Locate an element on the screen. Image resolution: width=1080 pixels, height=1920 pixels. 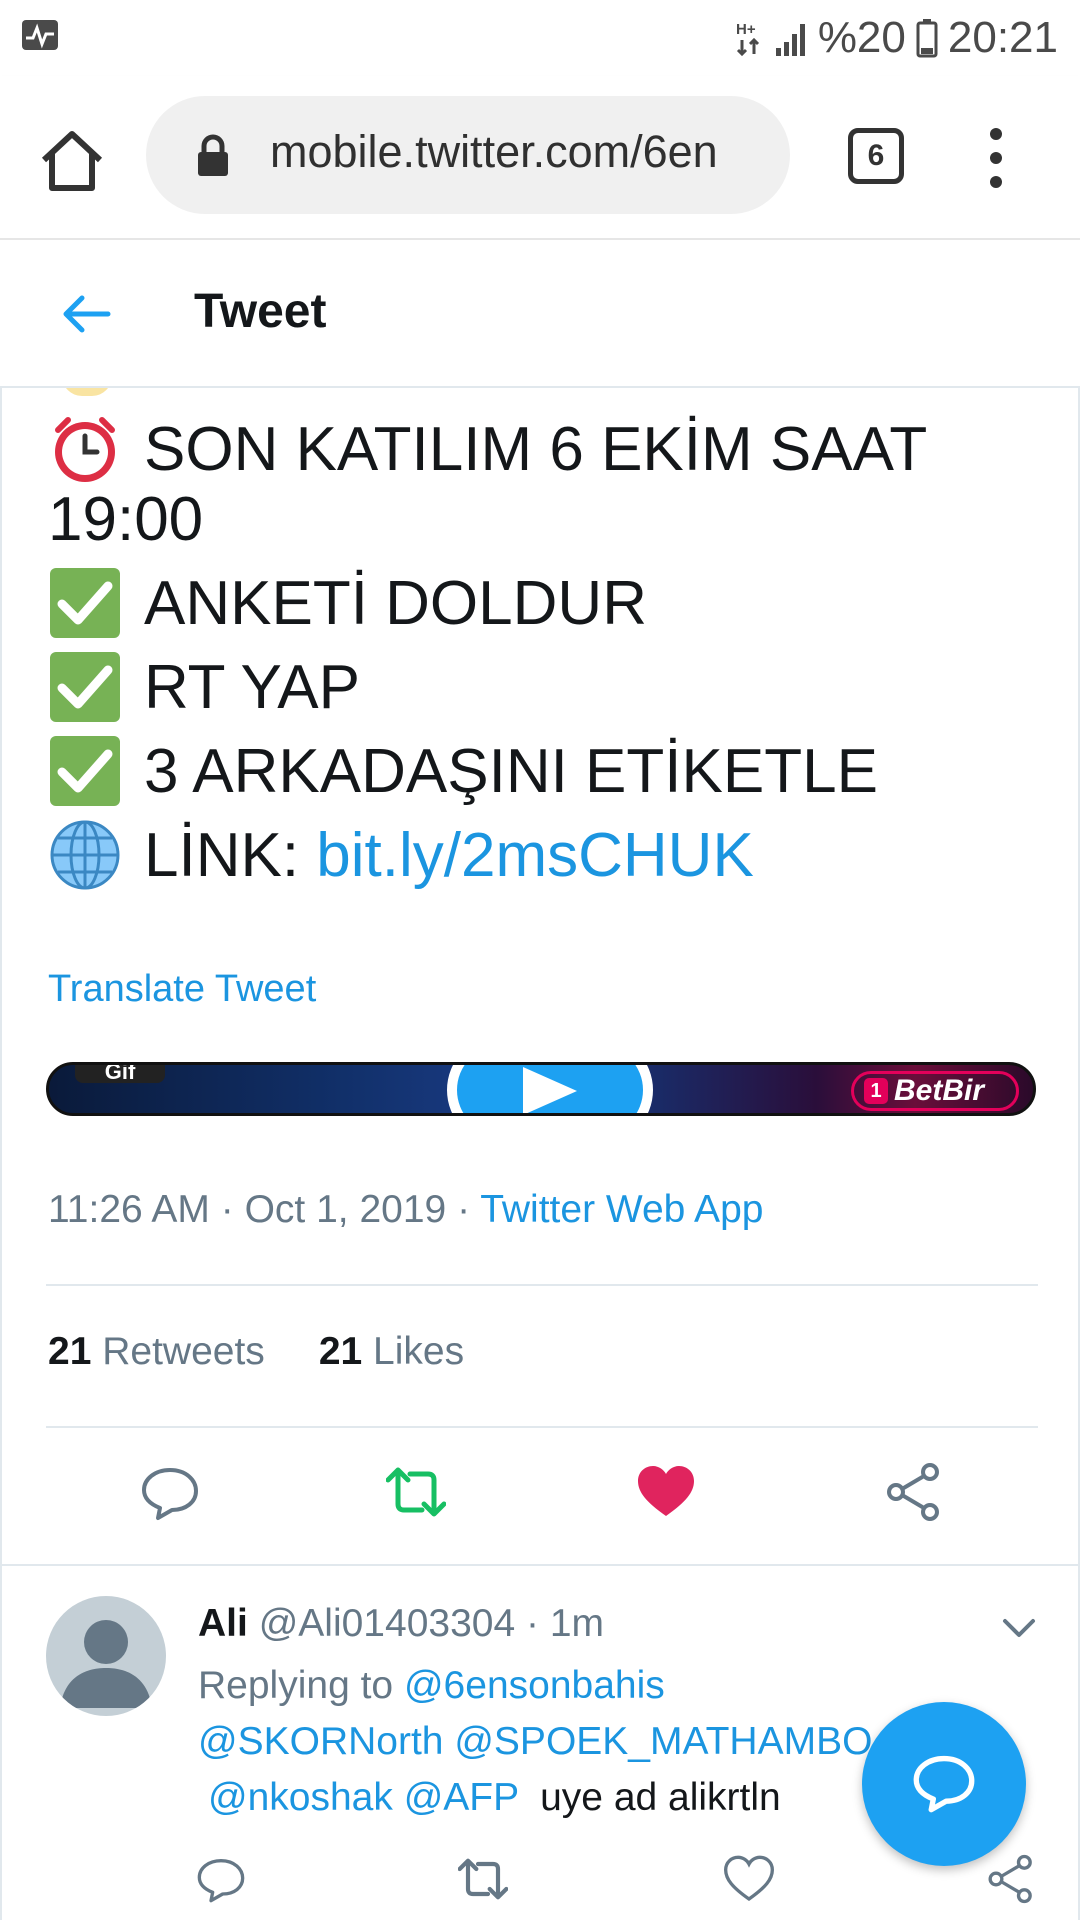
reply-time: 1m is located at coordinates (577, 1623).